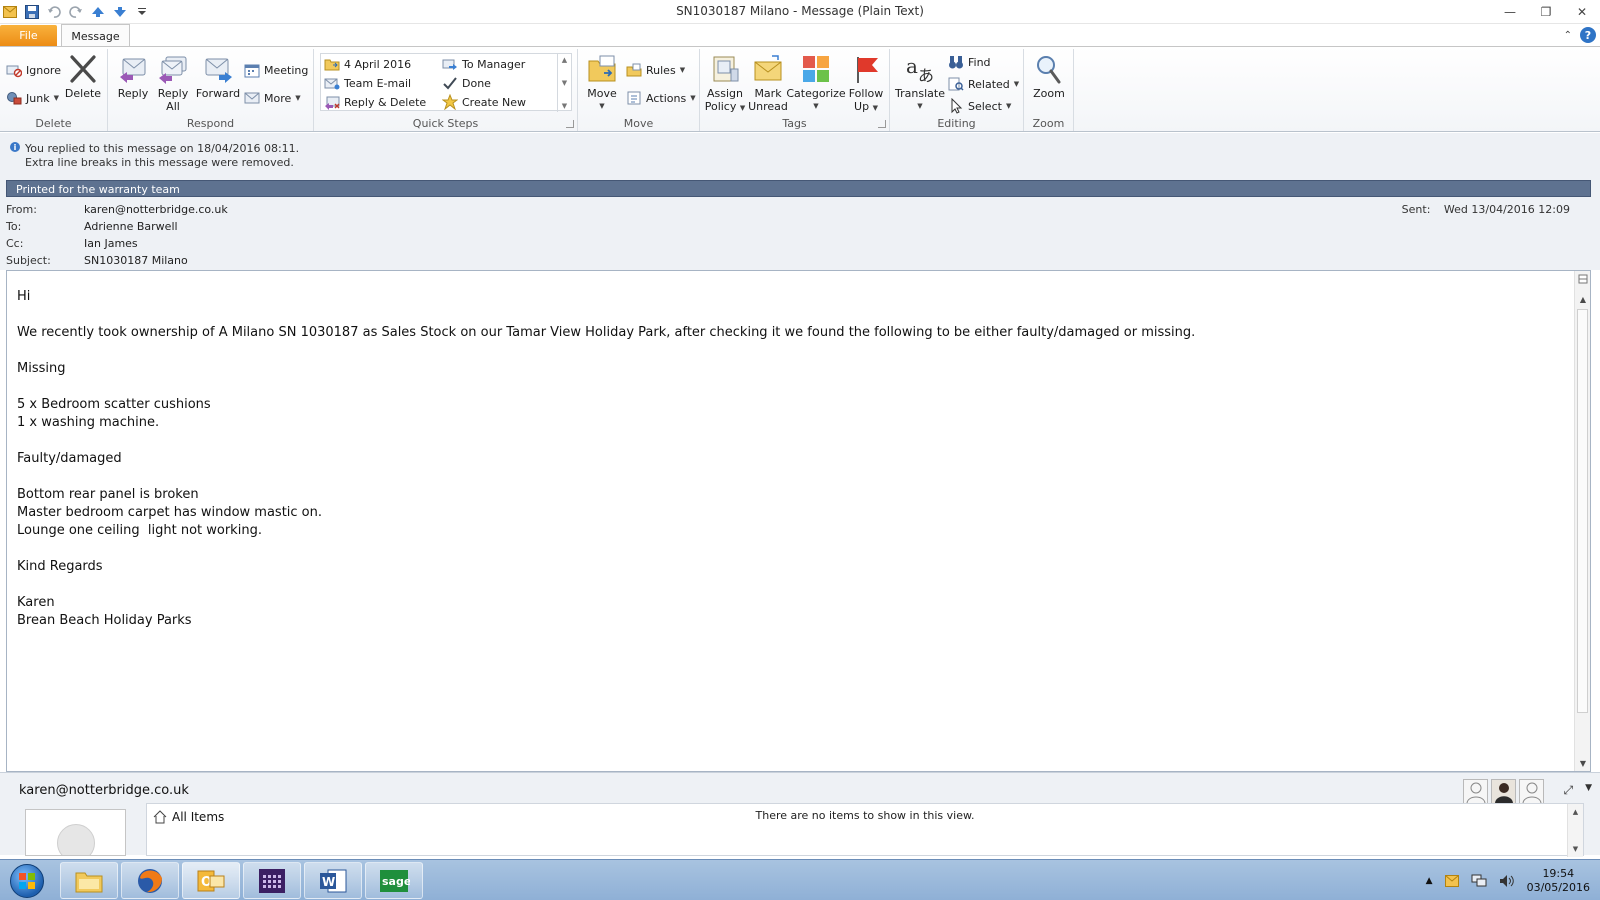 The width and height of the screenshot is (1600, 900). I want to click on rules-button: Rules ▼, so click(655, 70).